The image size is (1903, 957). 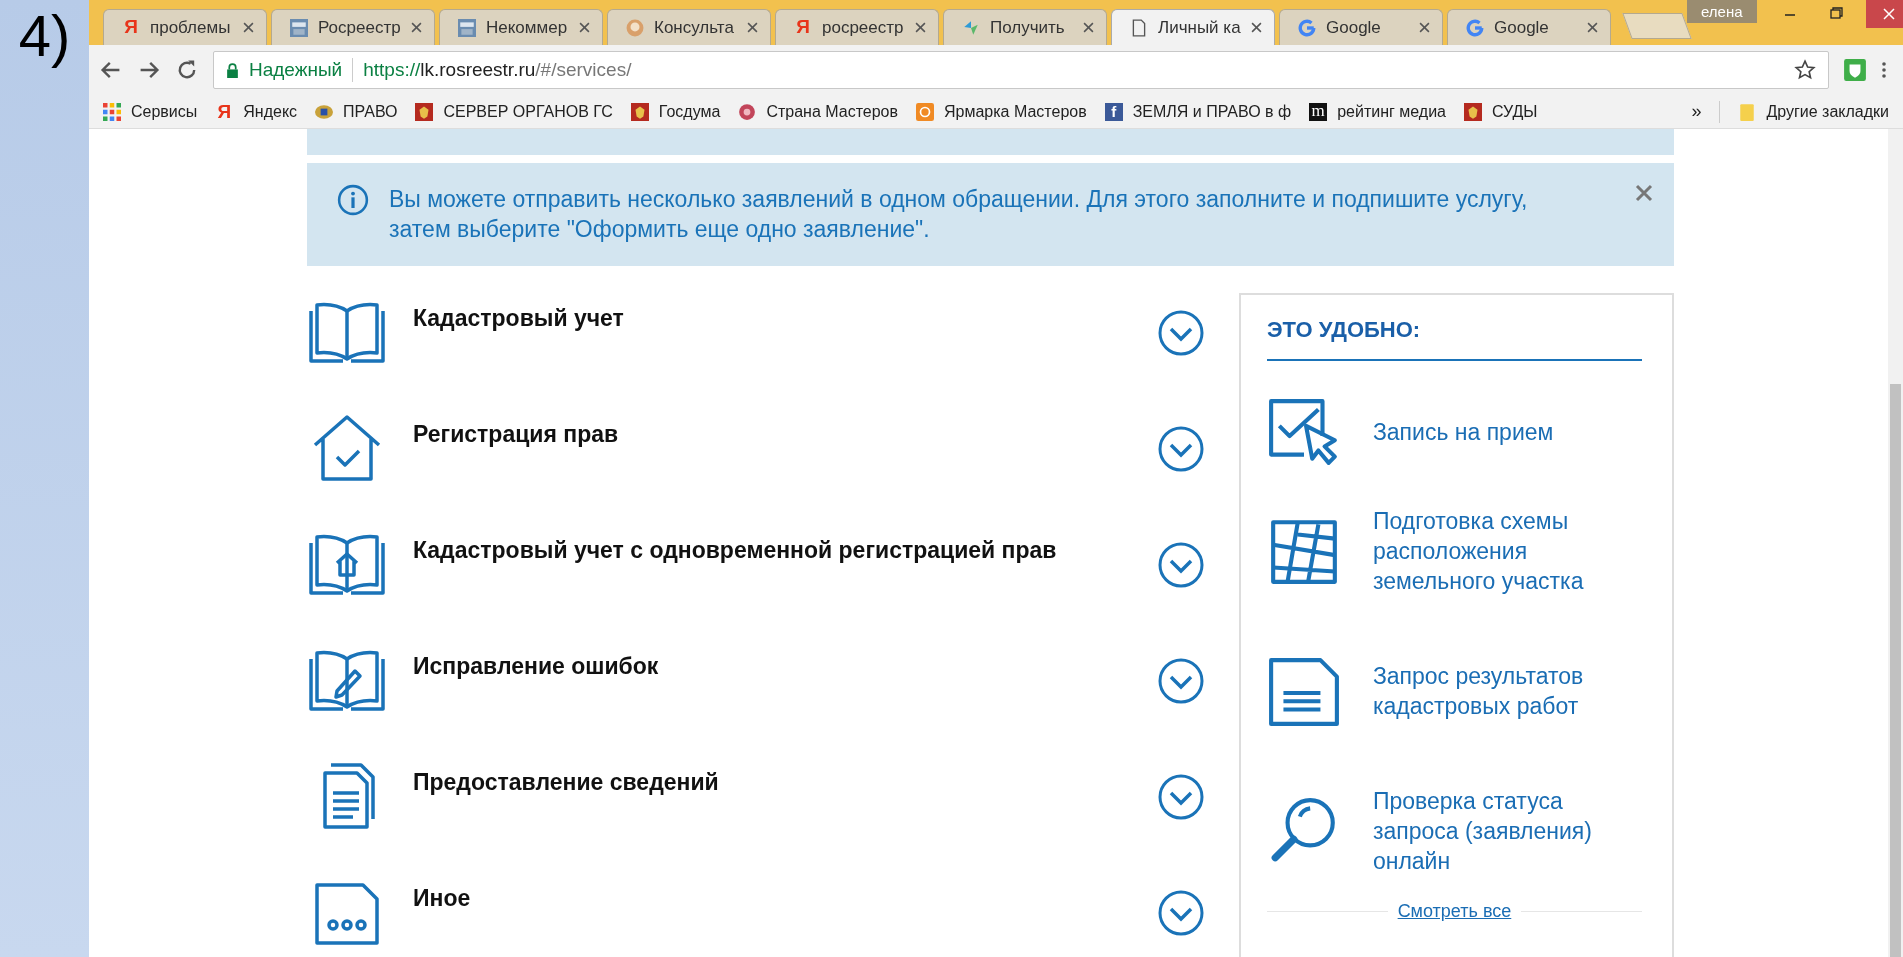 I want to click on apps-grid-icon, so click(x=112, y=111).